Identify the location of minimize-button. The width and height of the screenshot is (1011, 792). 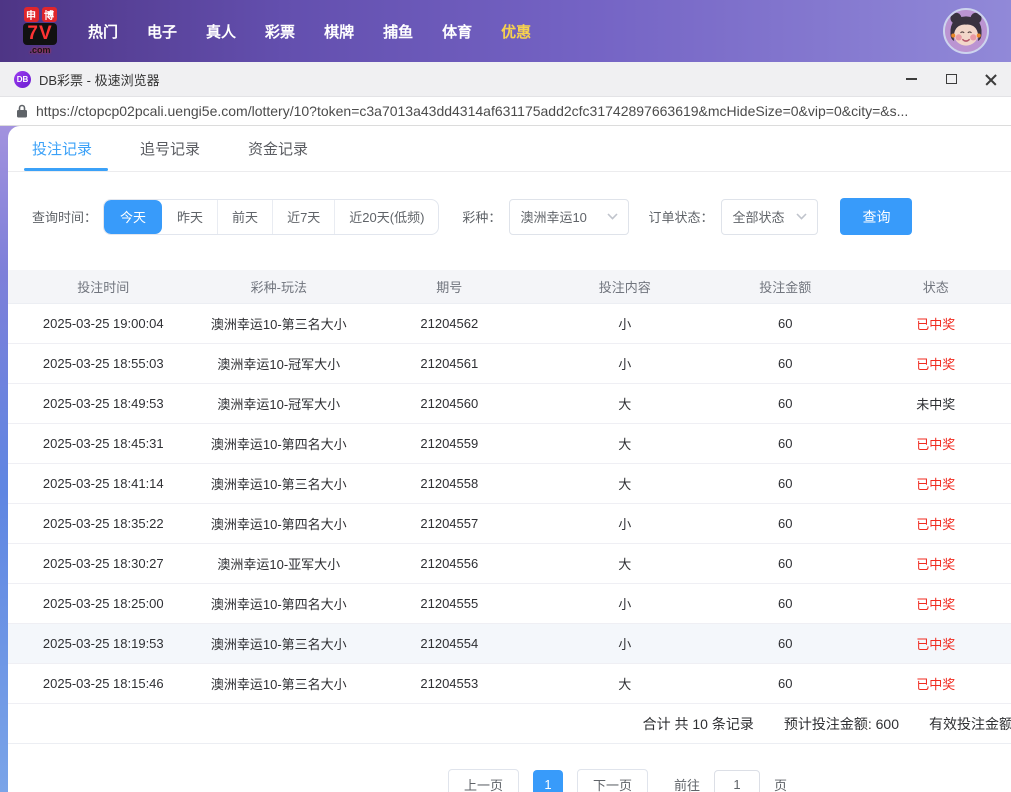
(911, 79).